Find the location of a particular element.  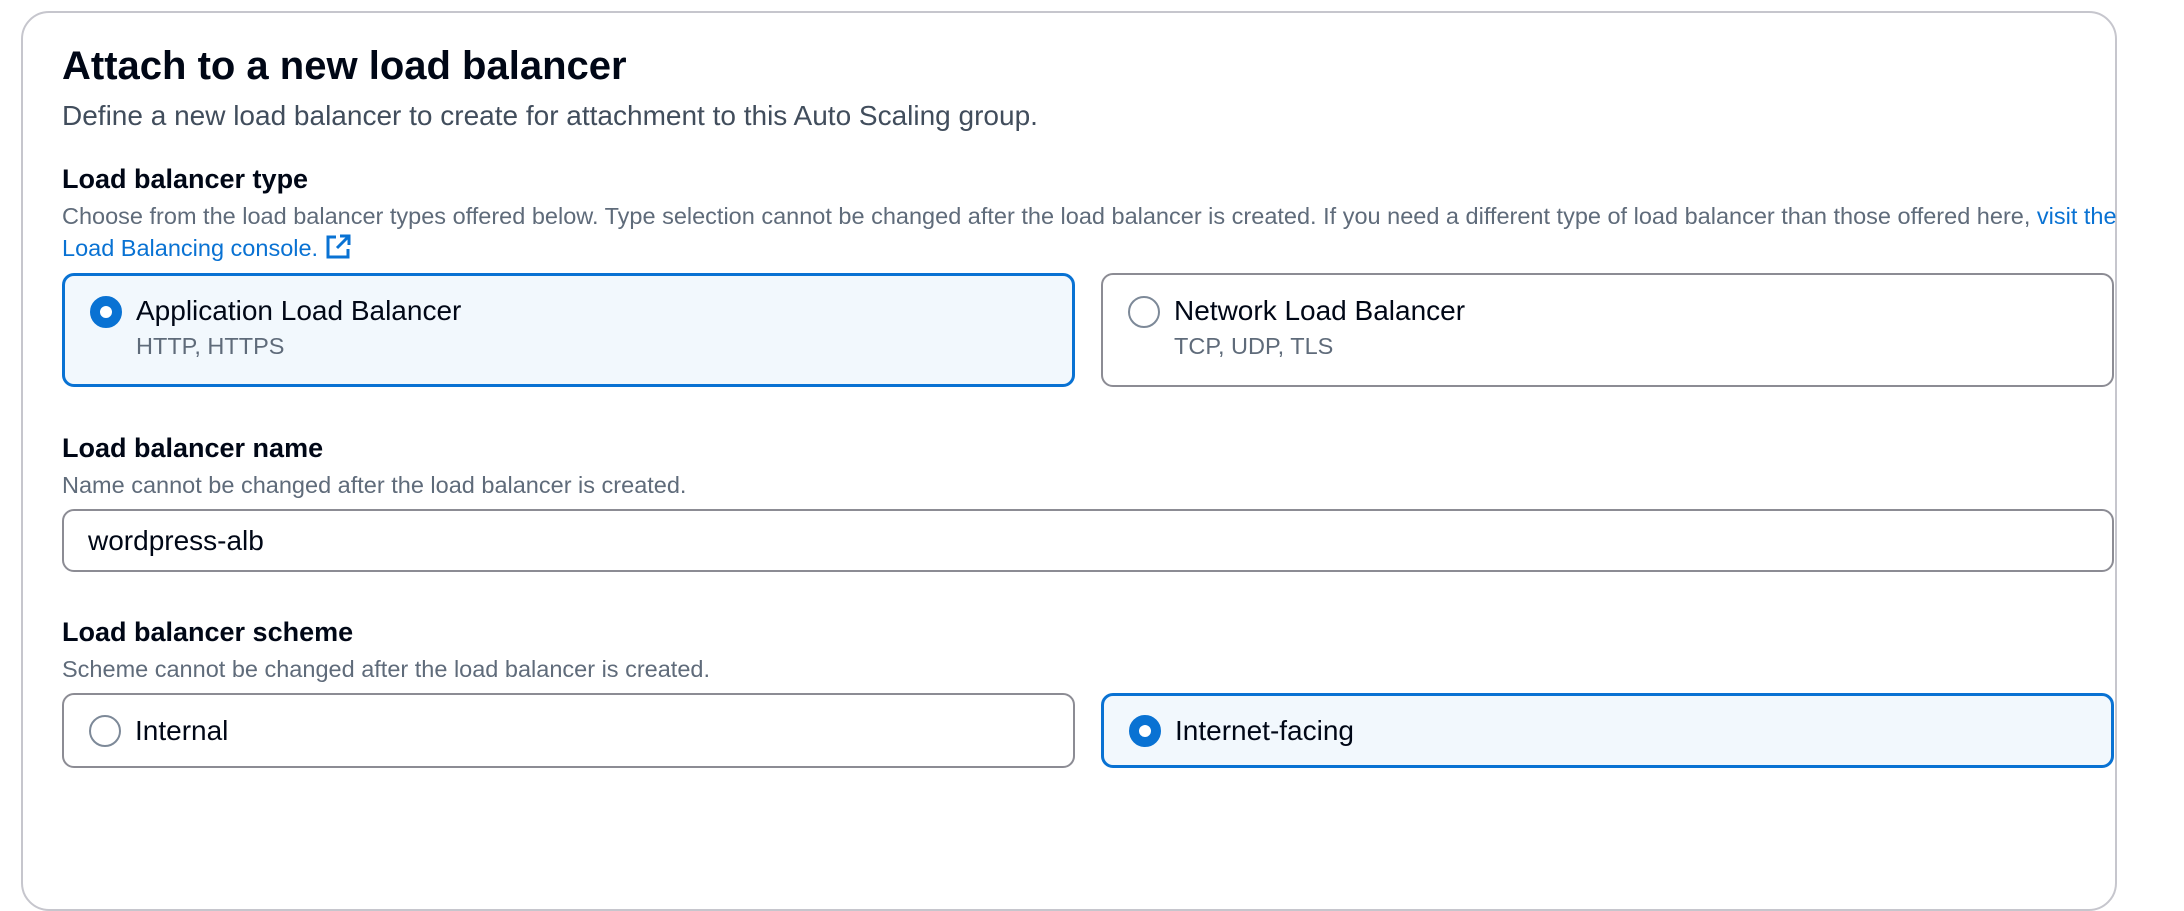

lb-scheme-option-internet-facing: Internet-facing is located at coordinates (1607, 730).